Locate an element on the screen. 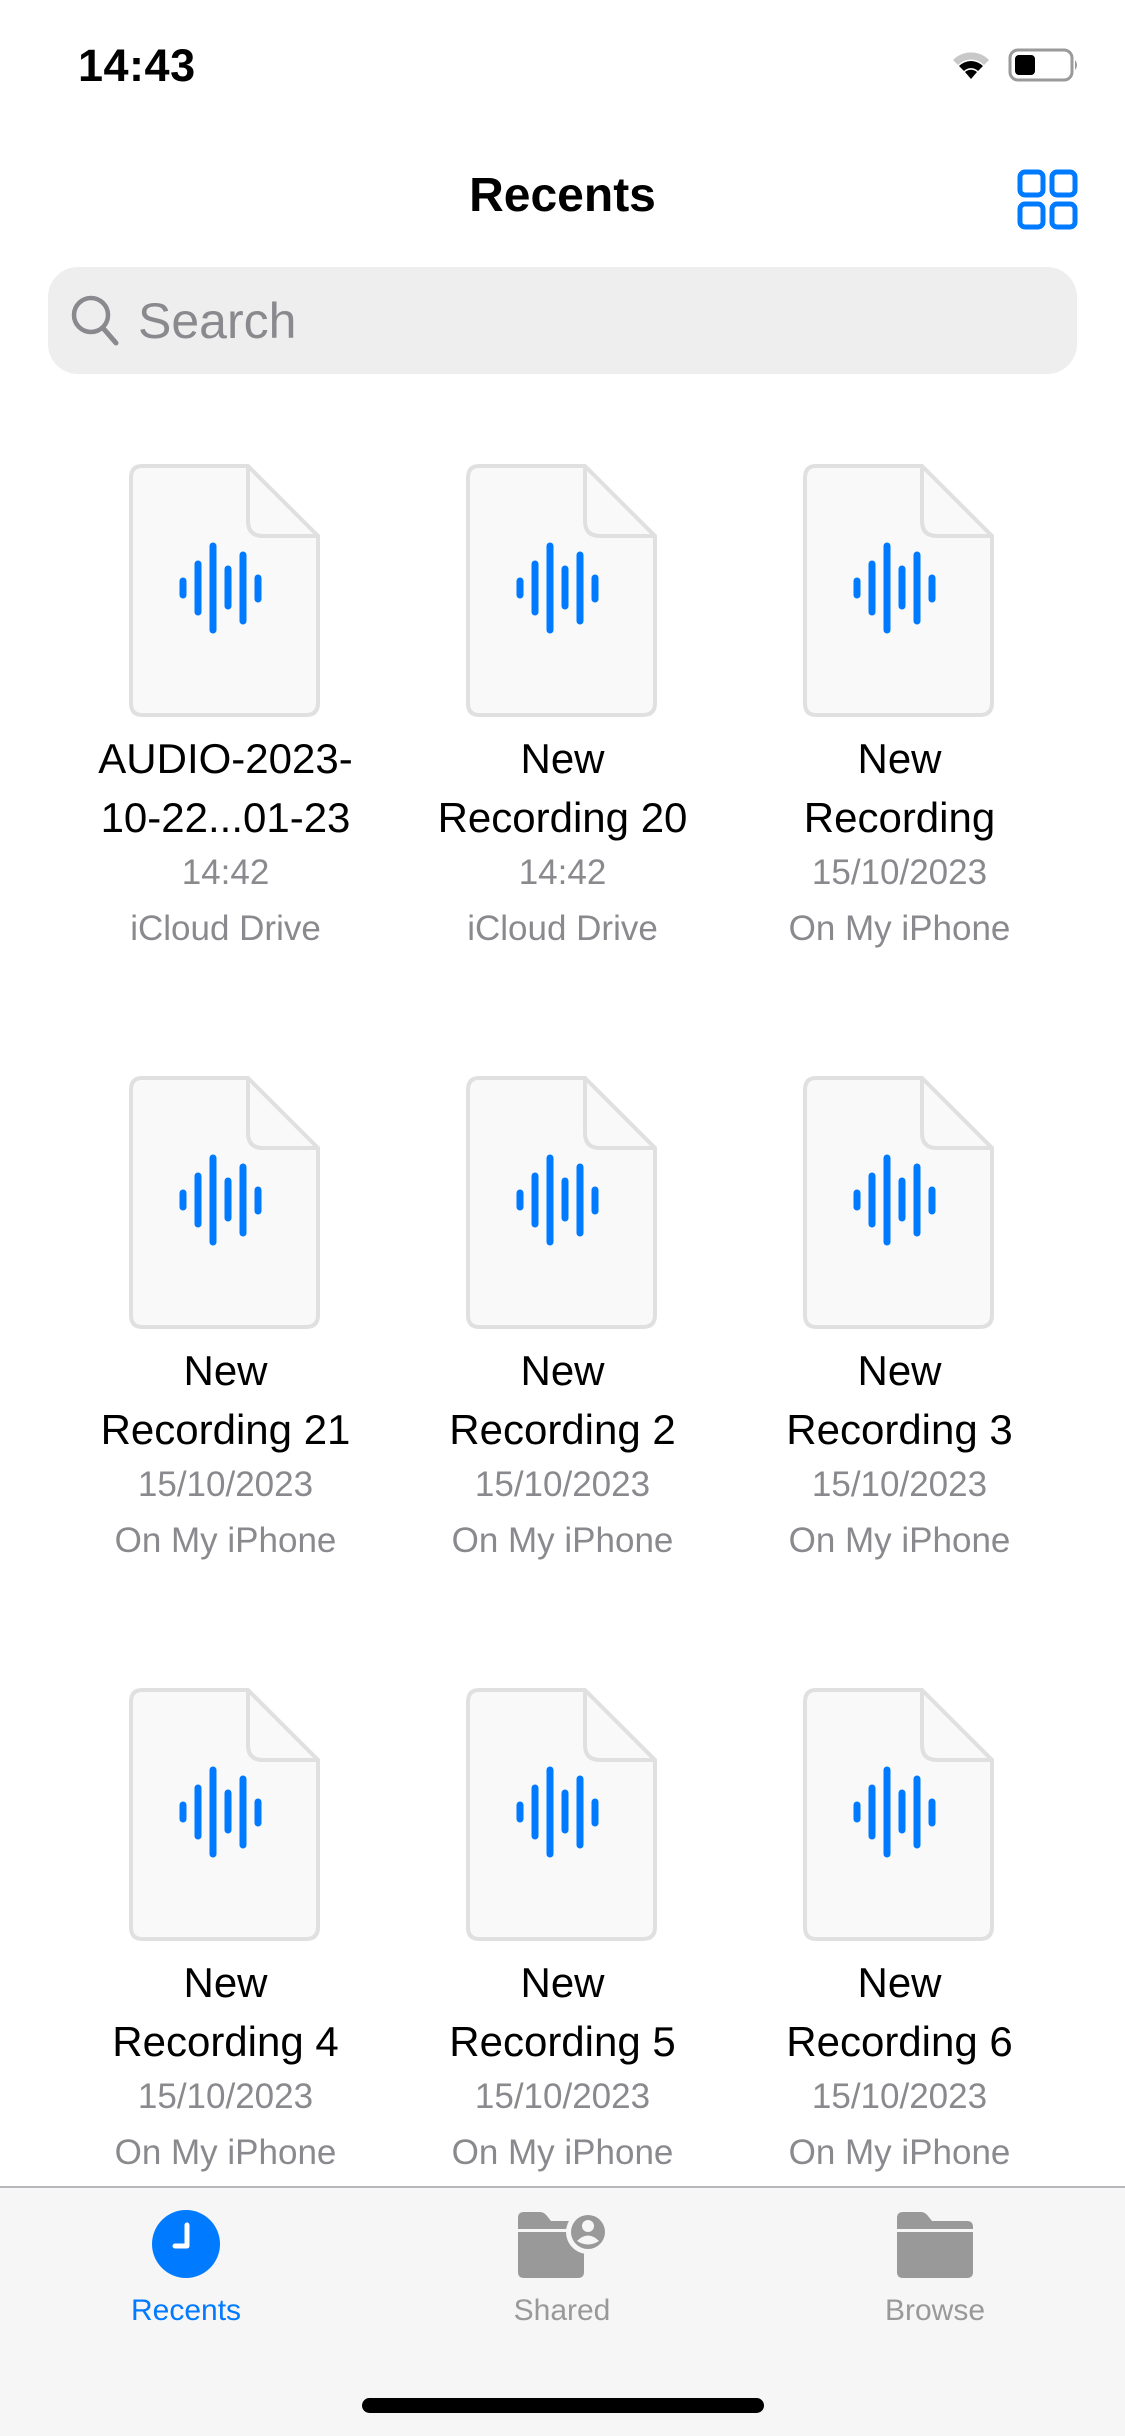  status-time: 14:43 is located at coordinates (137, 65).